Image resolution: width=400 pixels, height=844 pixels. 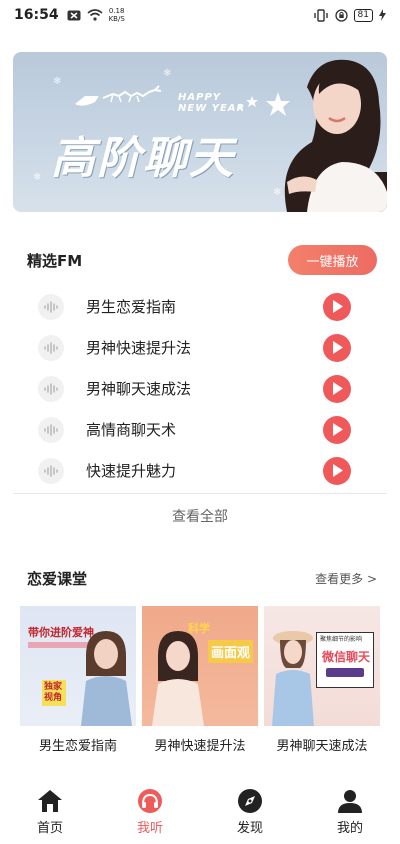 I want to click on divider, so click(x=200, y=493).